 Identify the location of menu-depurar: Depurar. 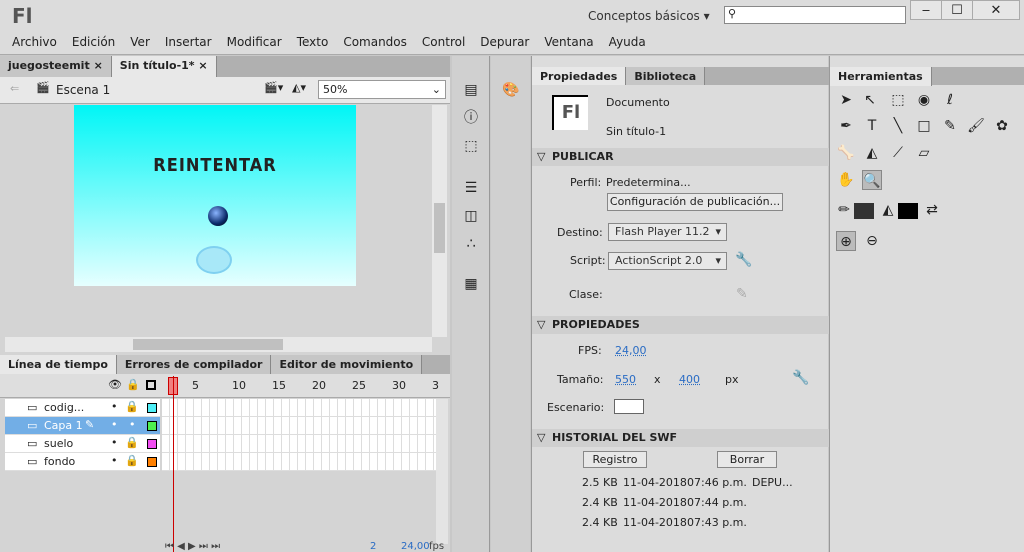
(504, 42).